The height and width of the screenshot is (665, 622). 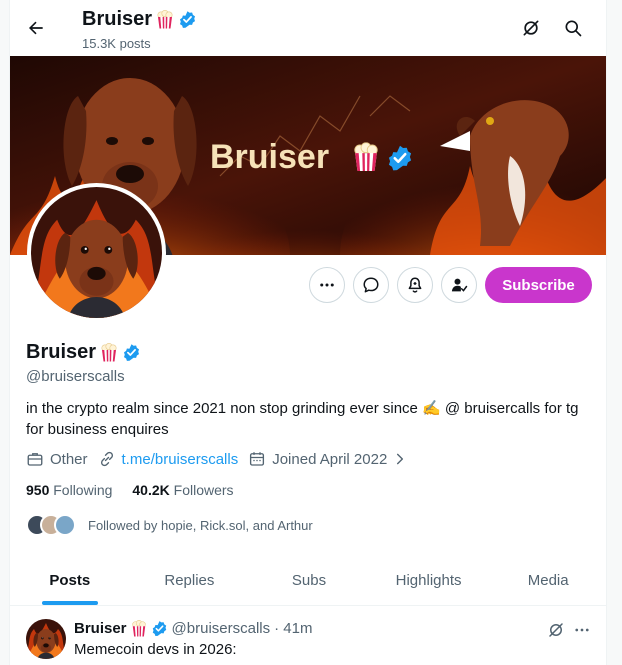 I want to click on more-button, so click(x=327, y=285).